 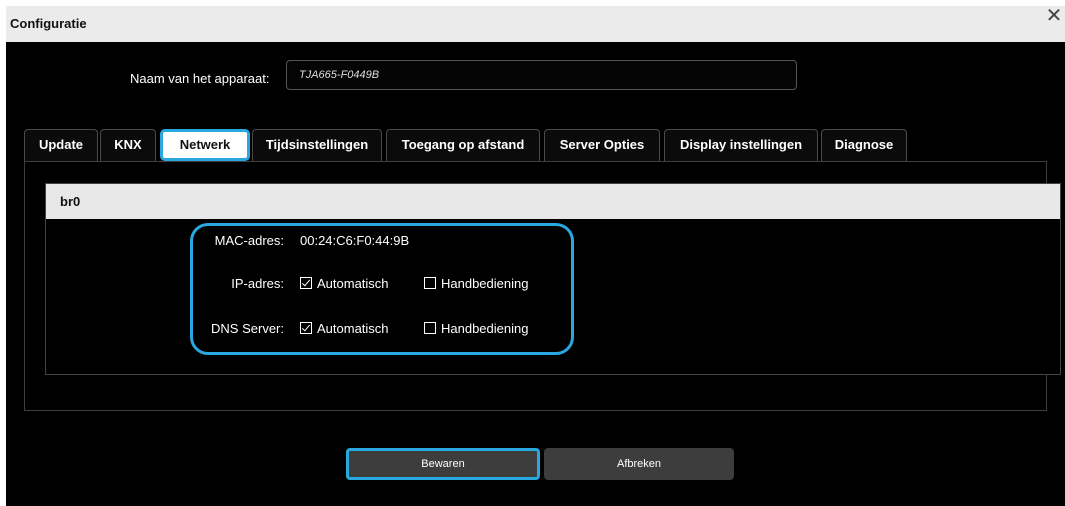 What do you see at coordinates (247, 328) in the screenshot?
I see `dns-label: DNS Server:` at bounding box center [247, 328].